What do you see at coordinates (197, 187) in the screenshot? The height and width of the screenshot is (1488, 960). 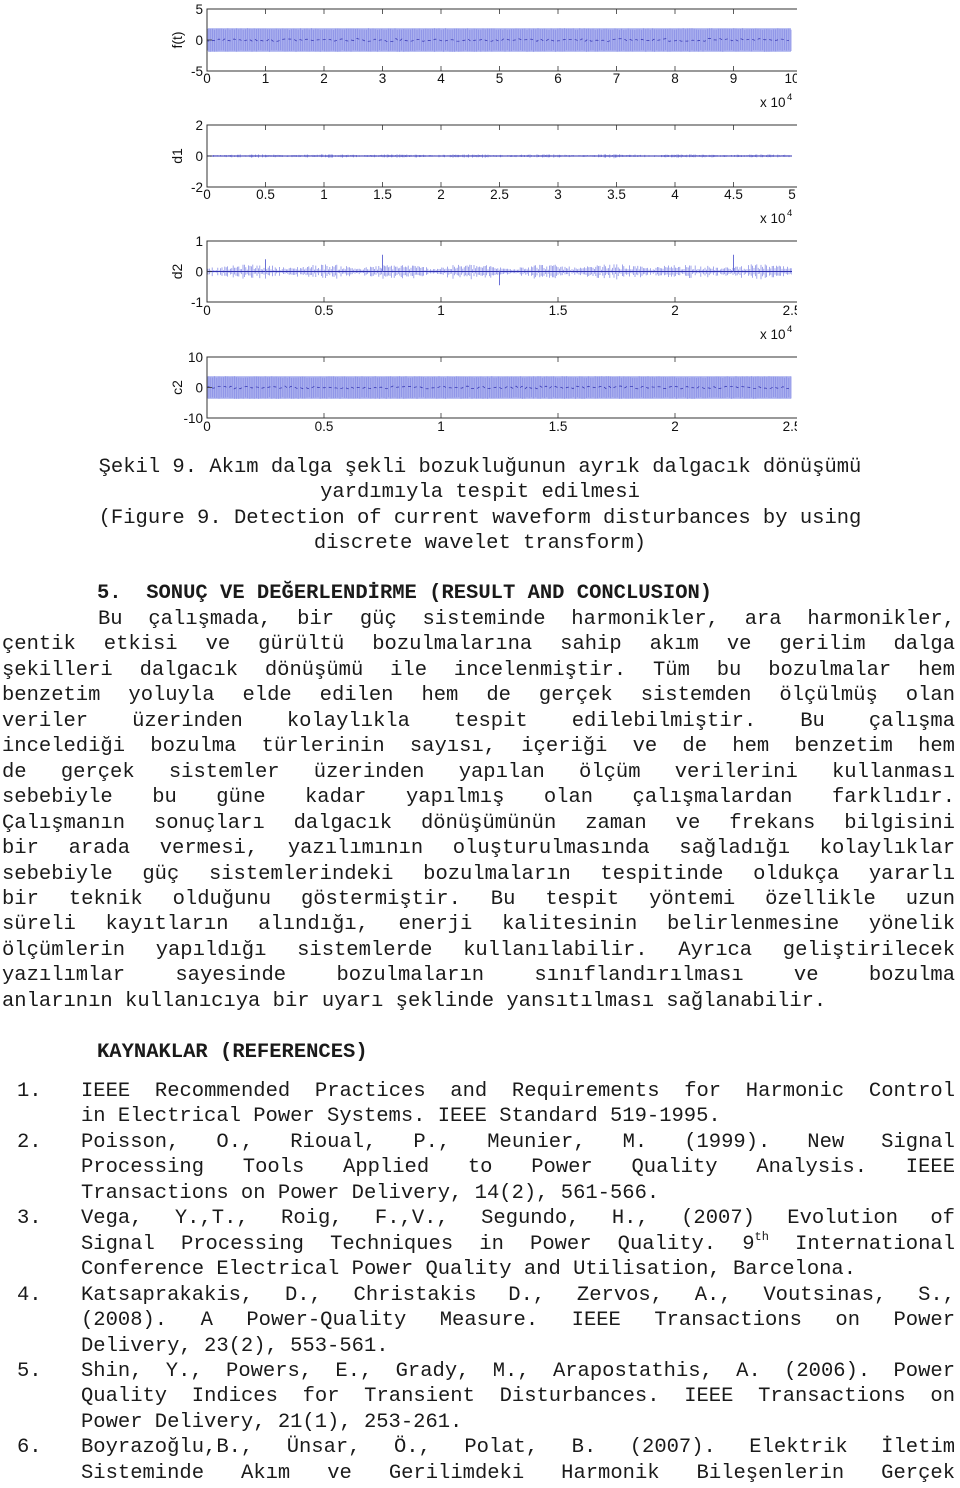 I see `y-tick-label: -2` at bounding box center [197, 187].